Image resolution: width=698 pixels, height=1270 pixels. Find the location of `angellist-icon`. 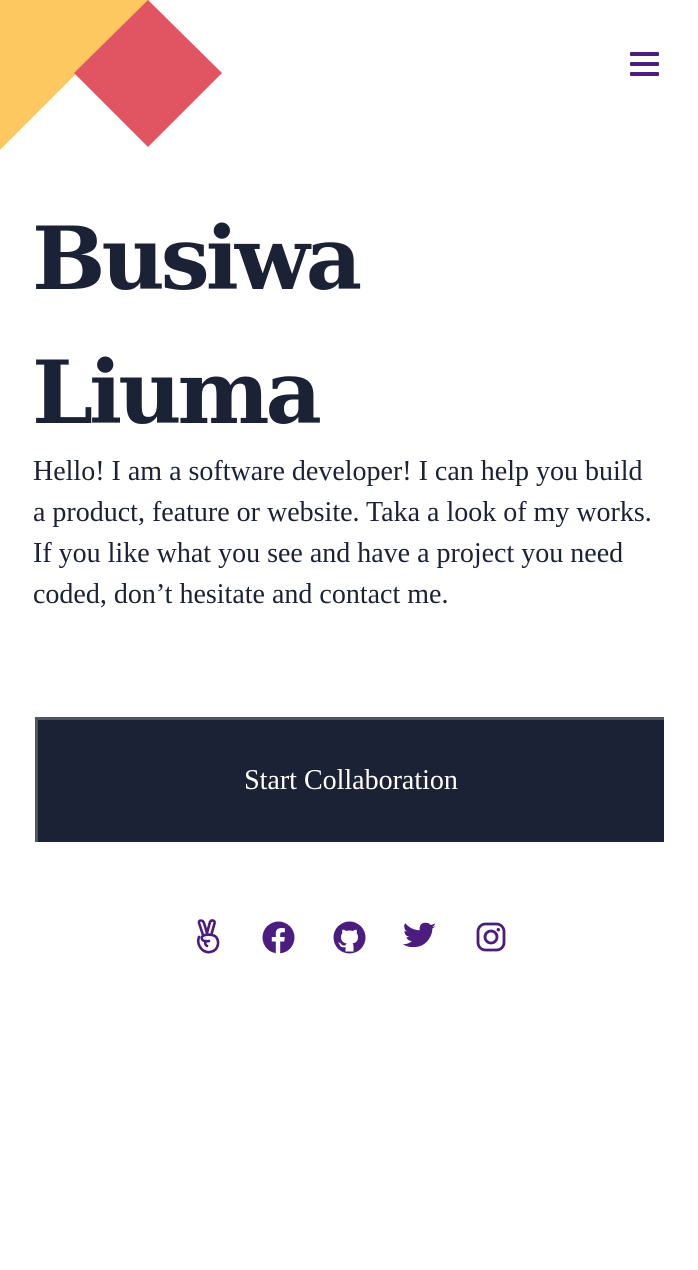

angellist-icon is located at coordinates (208, 936).